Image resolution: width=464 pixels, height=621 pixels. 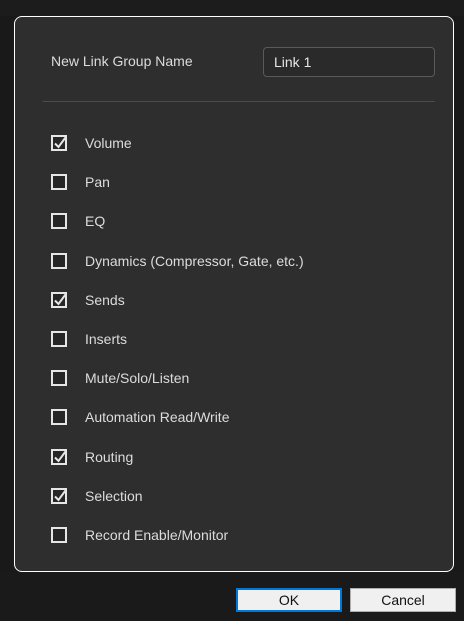 I want to click on option-label: Volume, so click(x=108, y=143).